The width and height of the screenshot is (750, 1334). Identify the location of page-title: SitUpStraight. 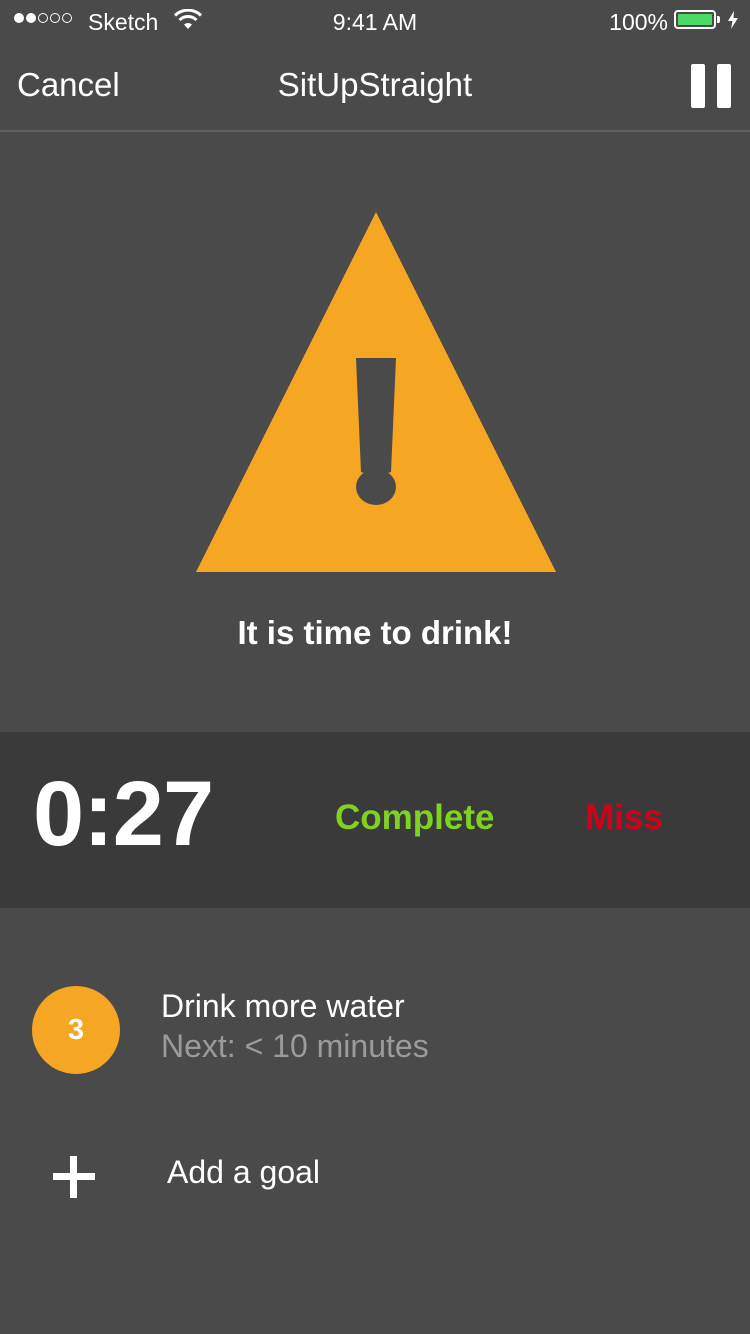
(375, 84).